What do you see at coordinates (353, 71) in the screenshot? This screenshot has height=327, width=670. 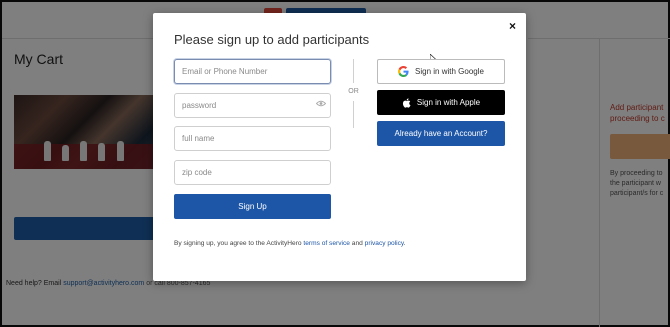 I see `or-divider-top` at bounding box center [353, 71].